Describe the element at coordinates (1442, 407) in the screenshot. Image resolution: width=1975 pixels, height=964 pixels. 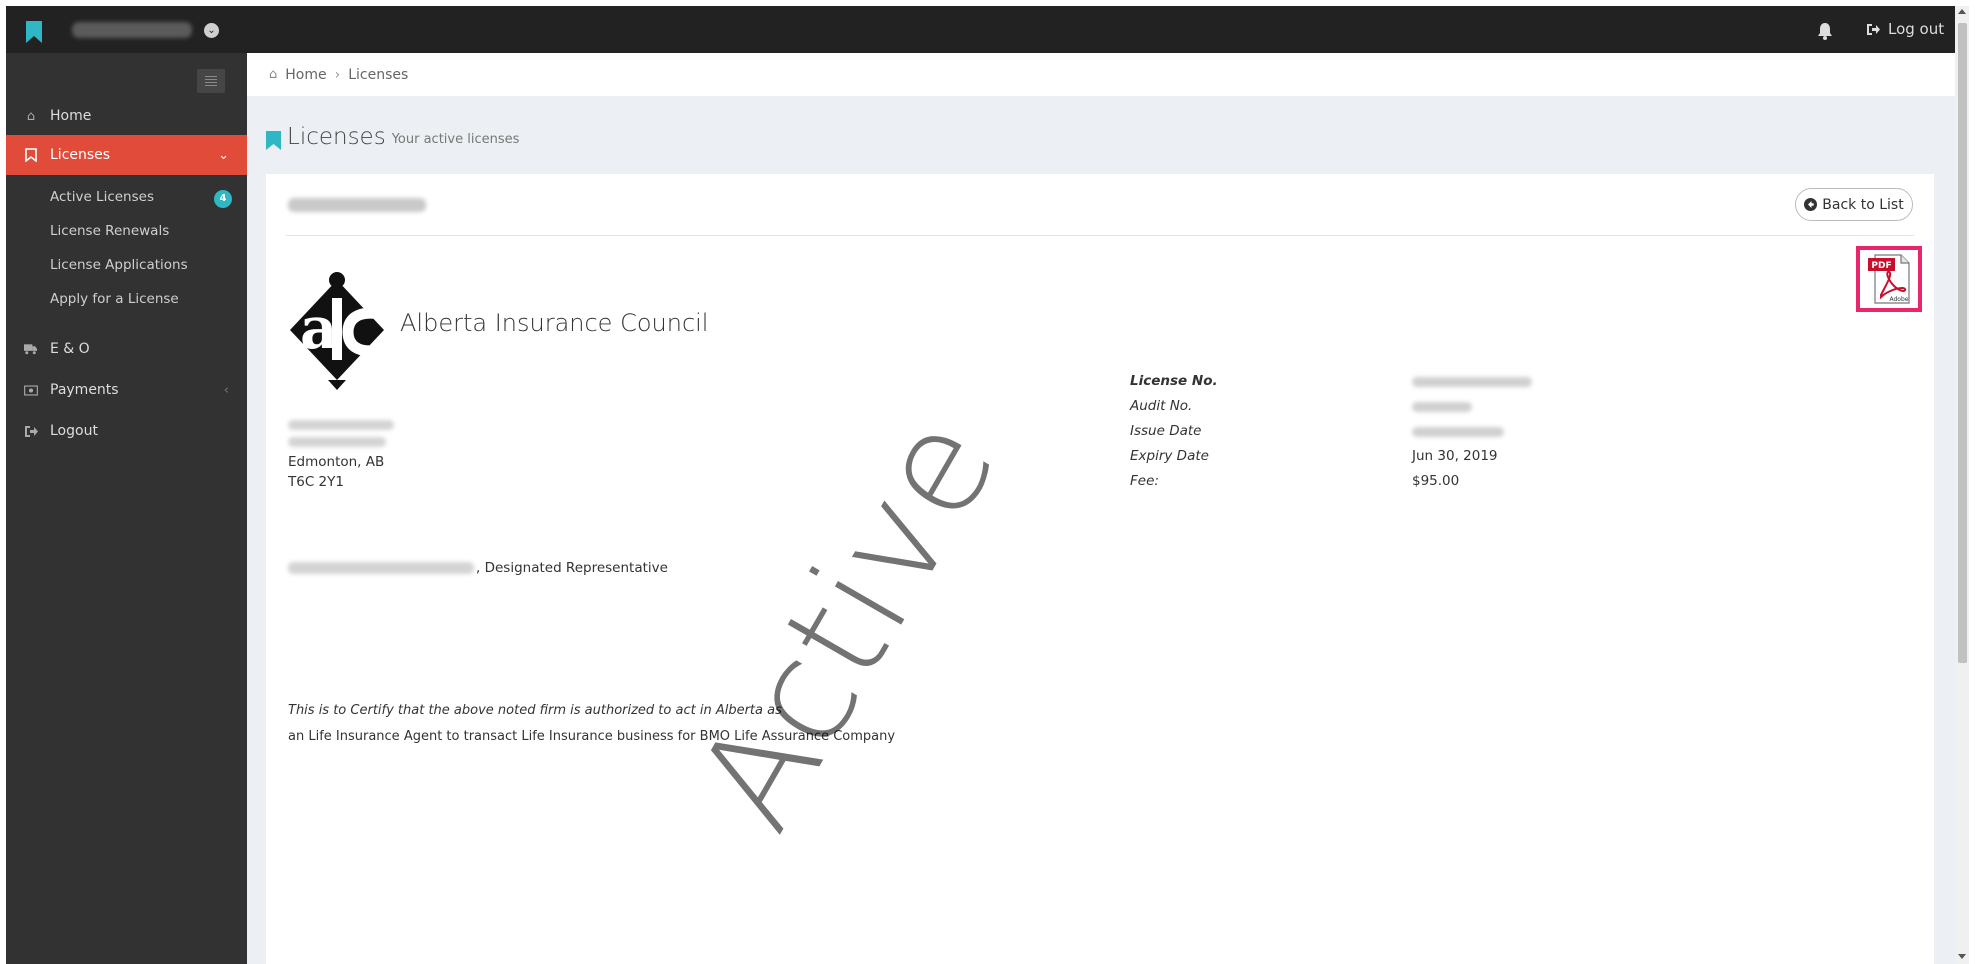
I see `audit-no-value-blurred` at that location.